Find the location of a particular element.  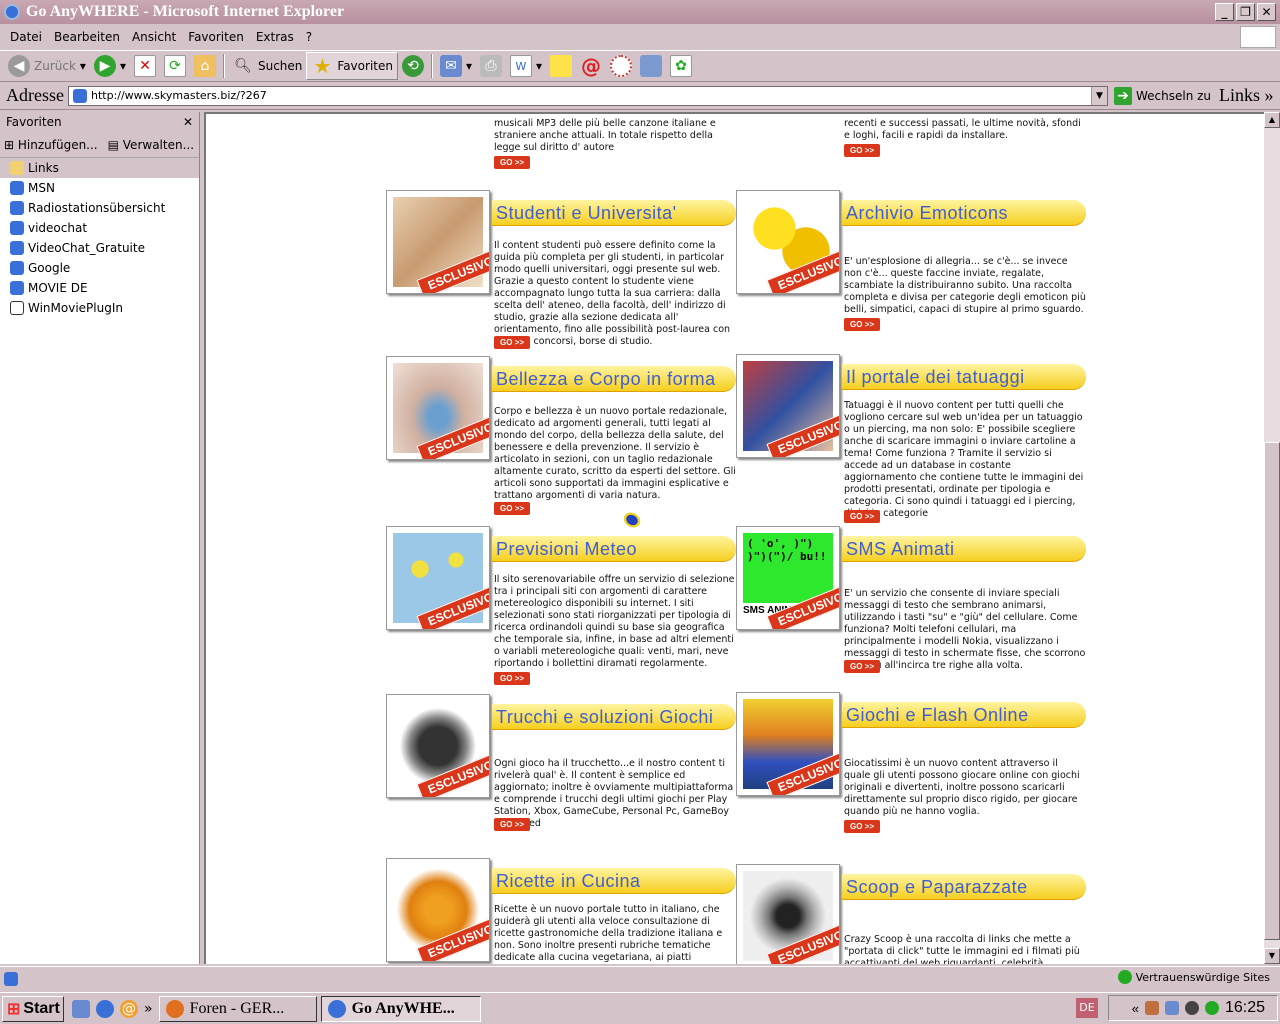

icq-flower-icon: ✿ is located at coordinates (681, 66).